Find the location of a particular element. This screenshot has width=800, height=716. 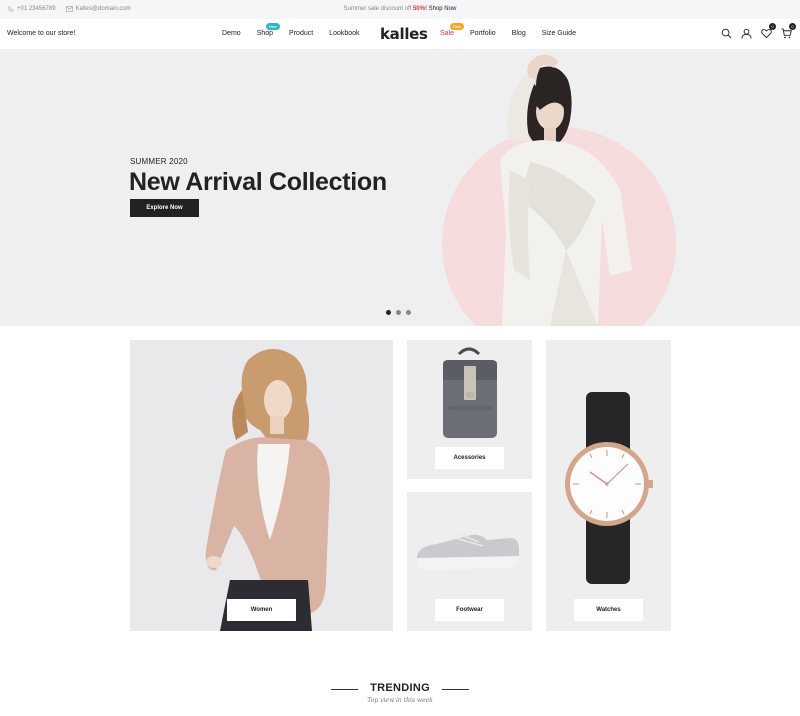

nav-item-sale: Sale Sale is located at coordinates (452, 30).